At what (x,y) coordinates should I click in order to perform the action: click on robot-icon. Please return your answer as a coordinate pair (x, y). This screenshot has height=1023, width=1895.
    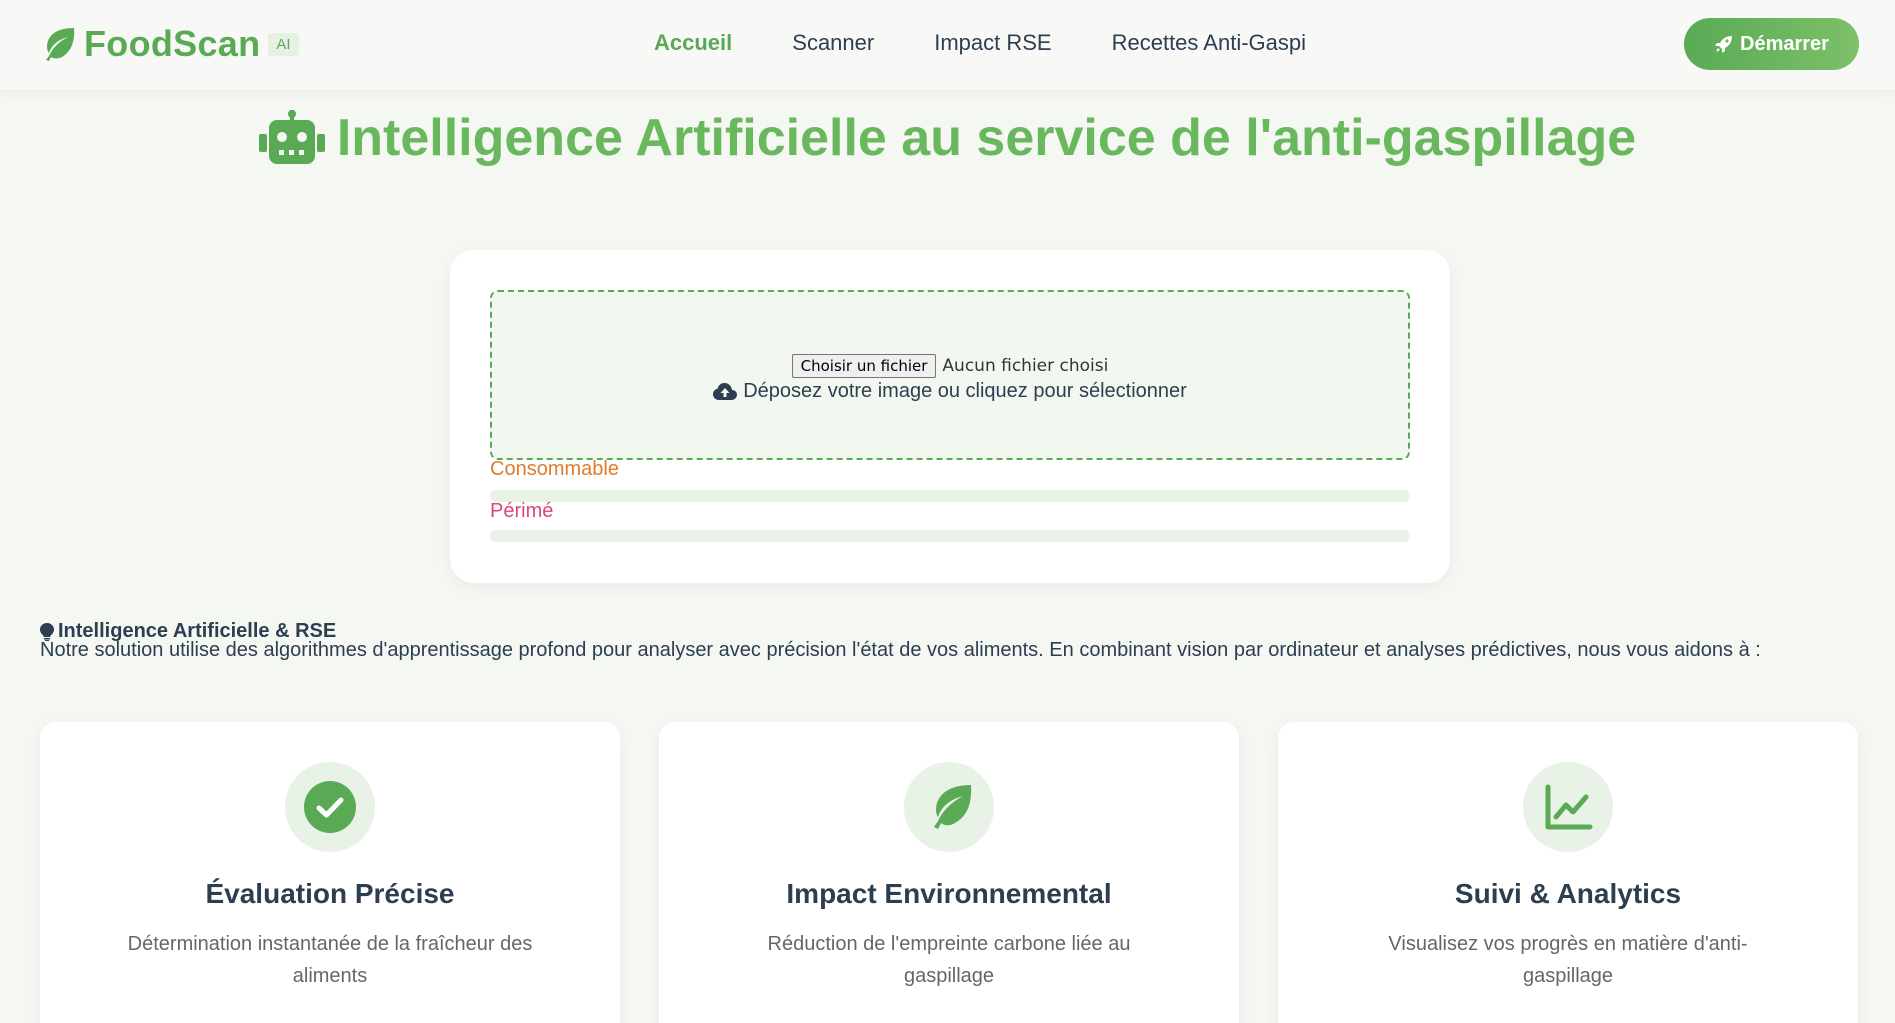
    Looking at the image, I should click on (291, 137).